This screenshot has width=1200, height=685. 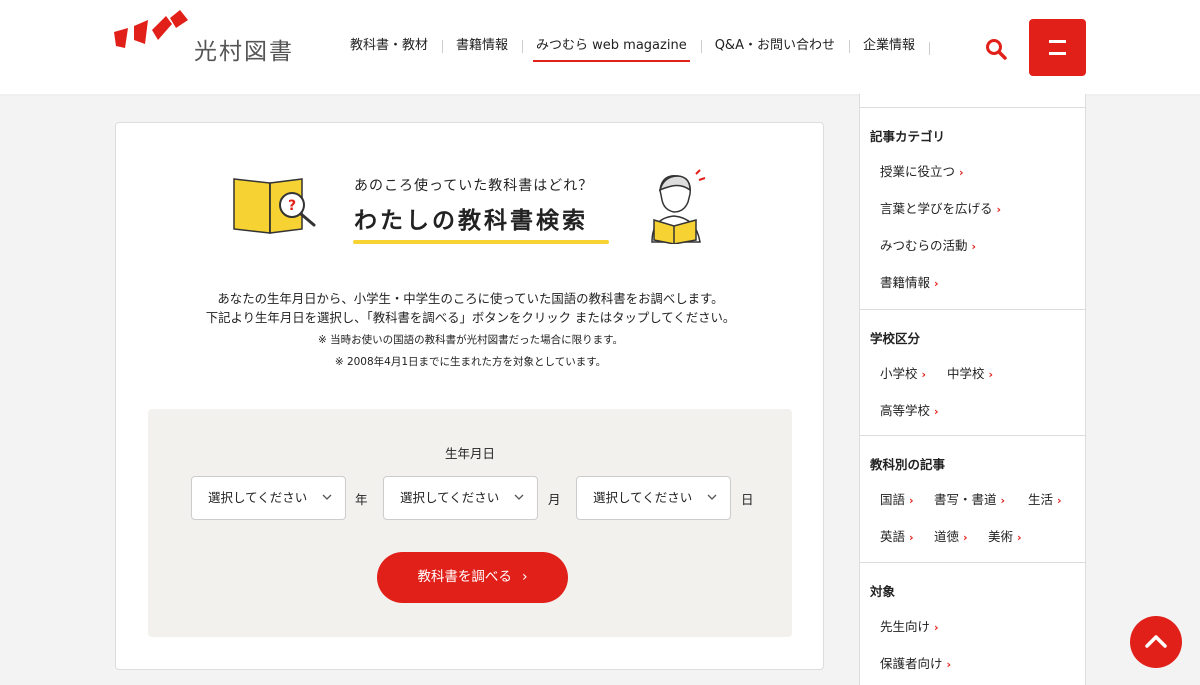 I want to click on sidebar-link-words-learning: 言葉と学びを広げる ›, so click(x=940, y=207).